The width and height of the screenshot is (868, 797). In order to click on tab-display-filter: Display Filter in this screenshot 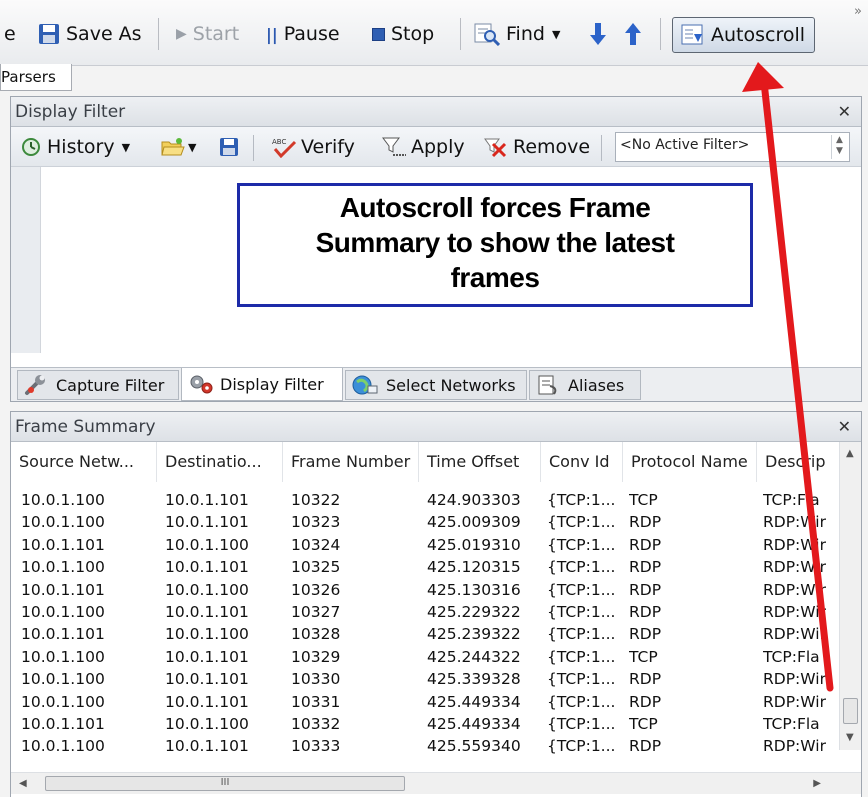, I will do `click(262, 384)`.